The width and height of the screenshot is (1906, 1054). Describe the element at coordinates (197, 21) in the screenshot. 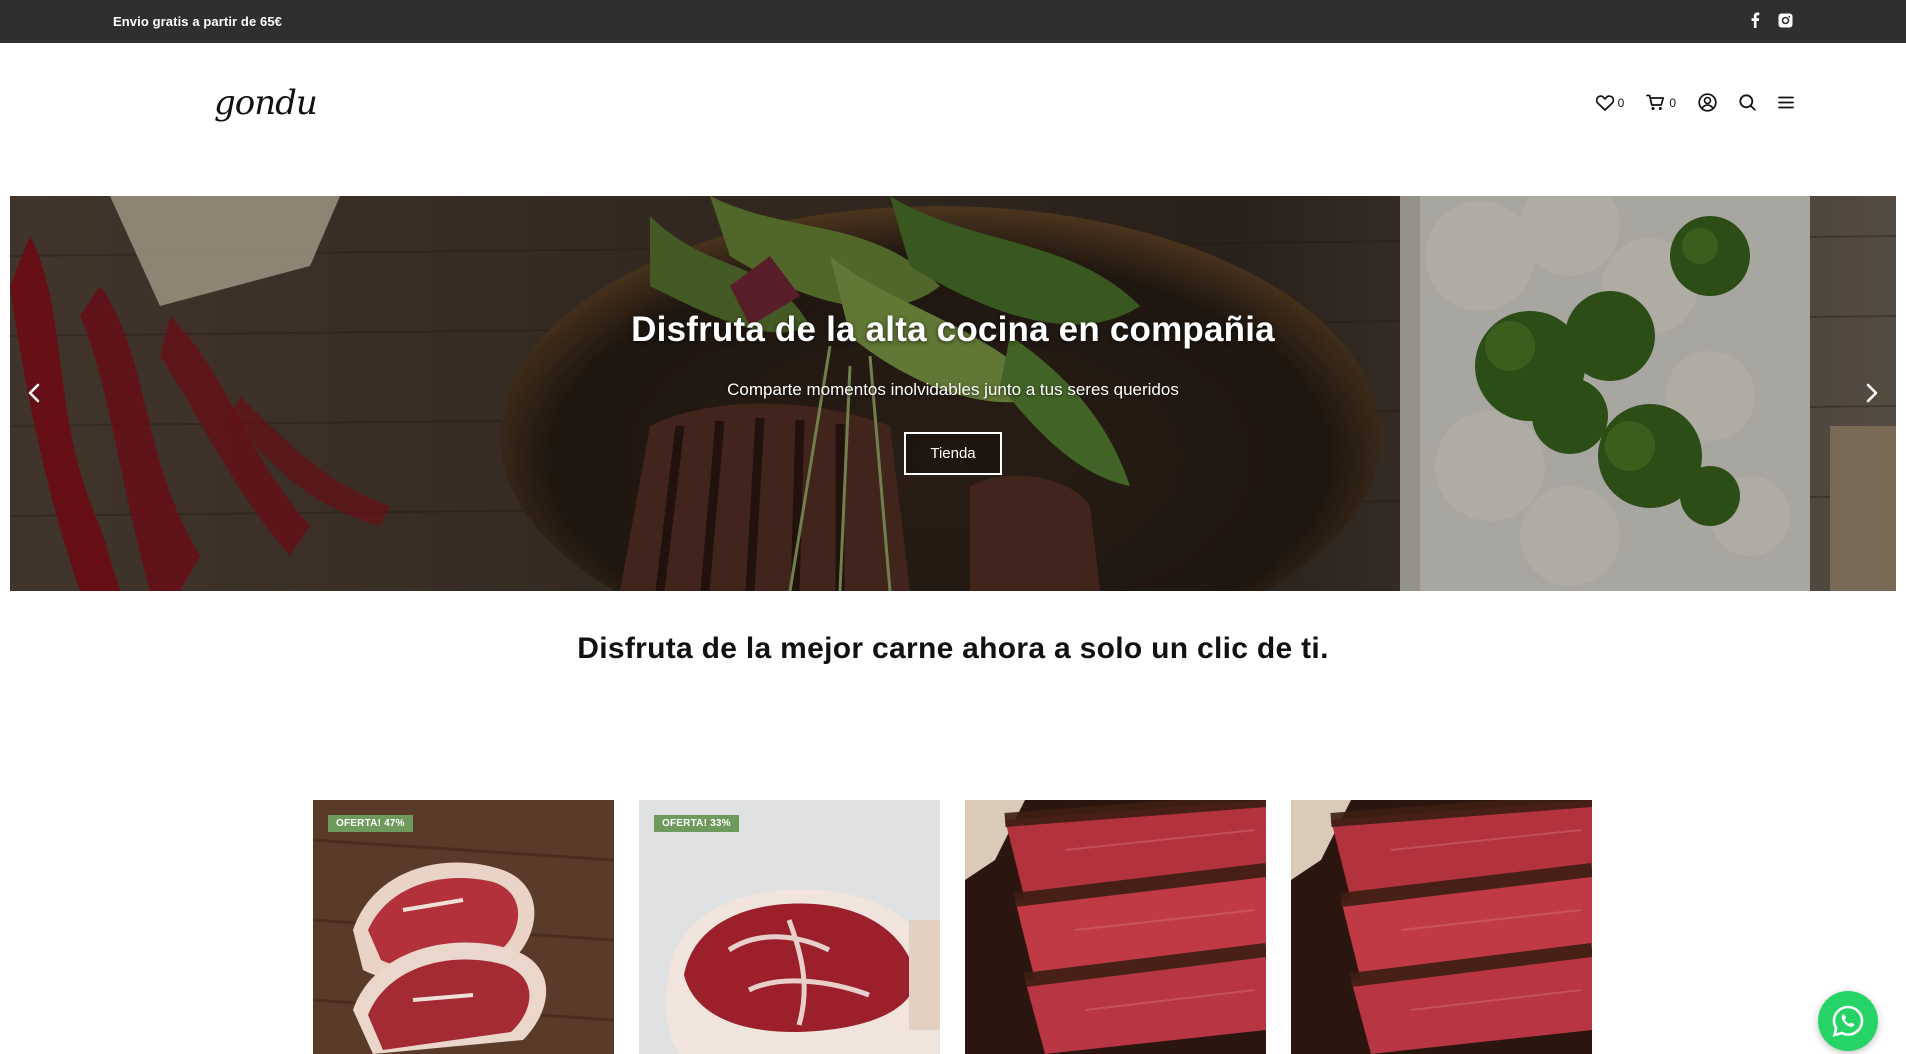

I see `free-shipping-promo: Envio gratis a partir de 65€` at that location.